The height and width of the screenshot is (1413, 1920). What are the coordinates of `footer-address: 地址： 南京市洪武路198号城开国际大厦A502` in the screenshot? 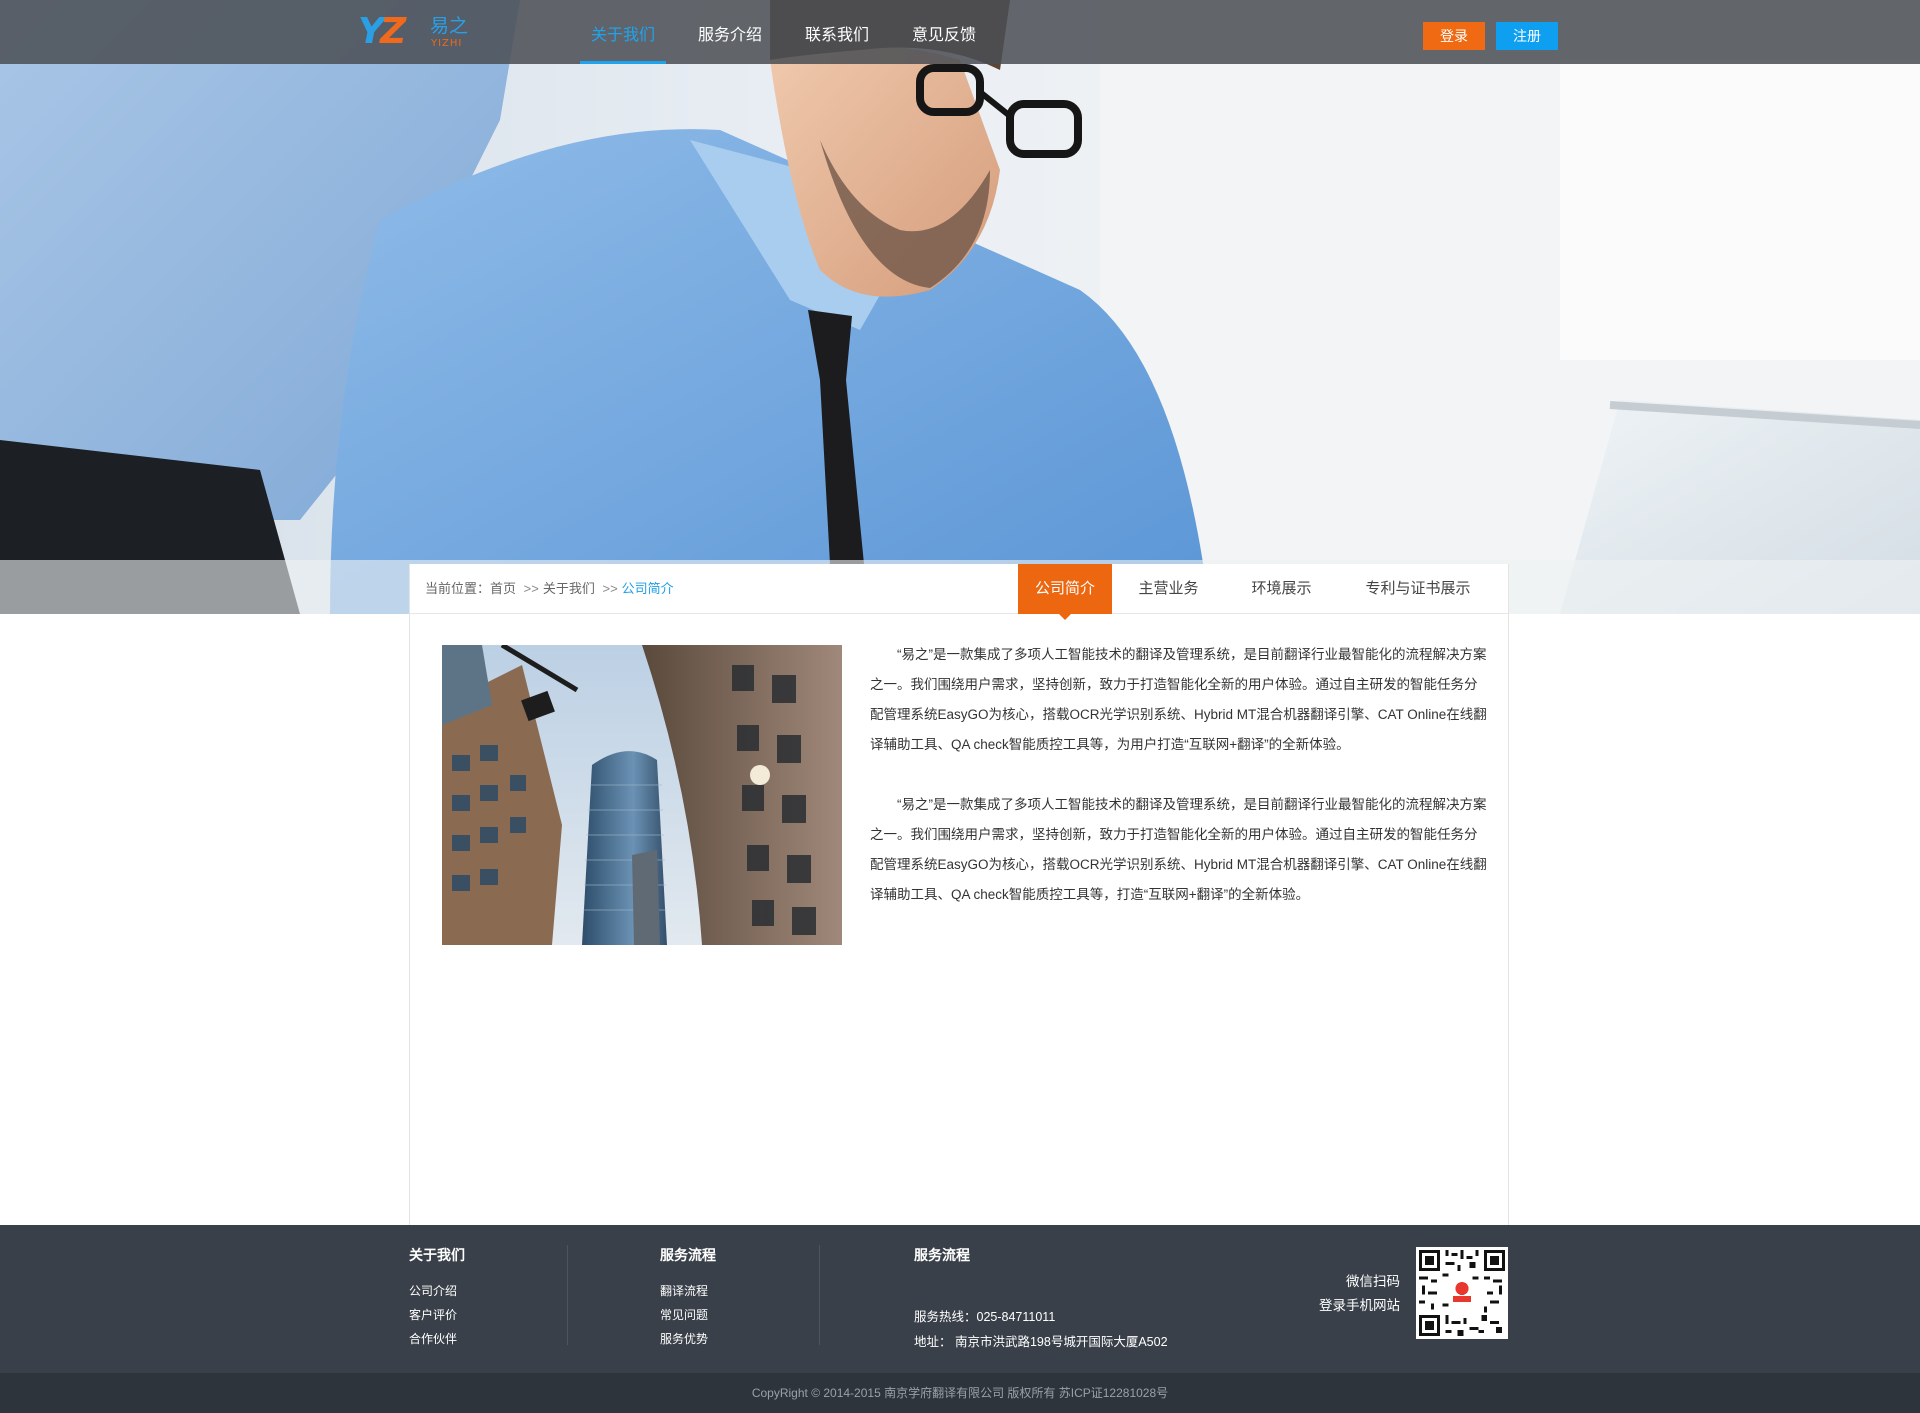 It's located at (1041, 1342).